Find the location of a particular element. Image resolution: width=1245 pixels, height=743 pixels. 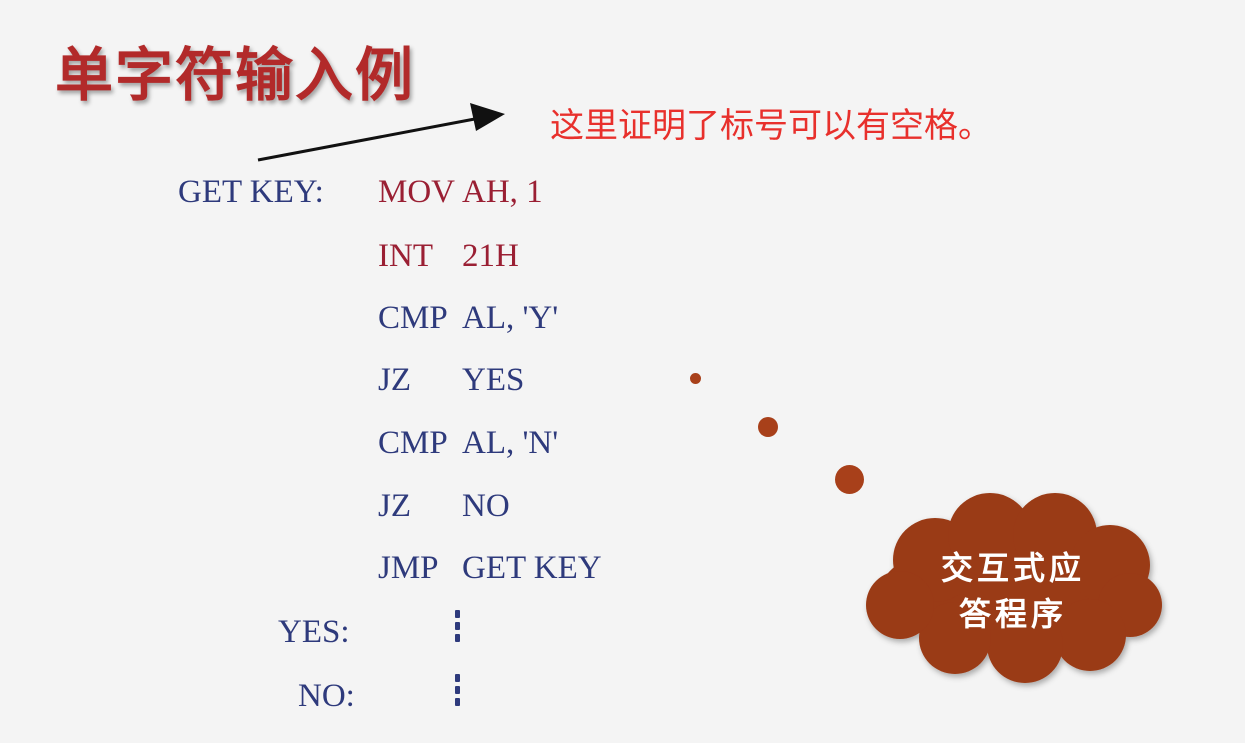

cloud-text: 交互式应 答程序 is located at coordinates (1013, 591).